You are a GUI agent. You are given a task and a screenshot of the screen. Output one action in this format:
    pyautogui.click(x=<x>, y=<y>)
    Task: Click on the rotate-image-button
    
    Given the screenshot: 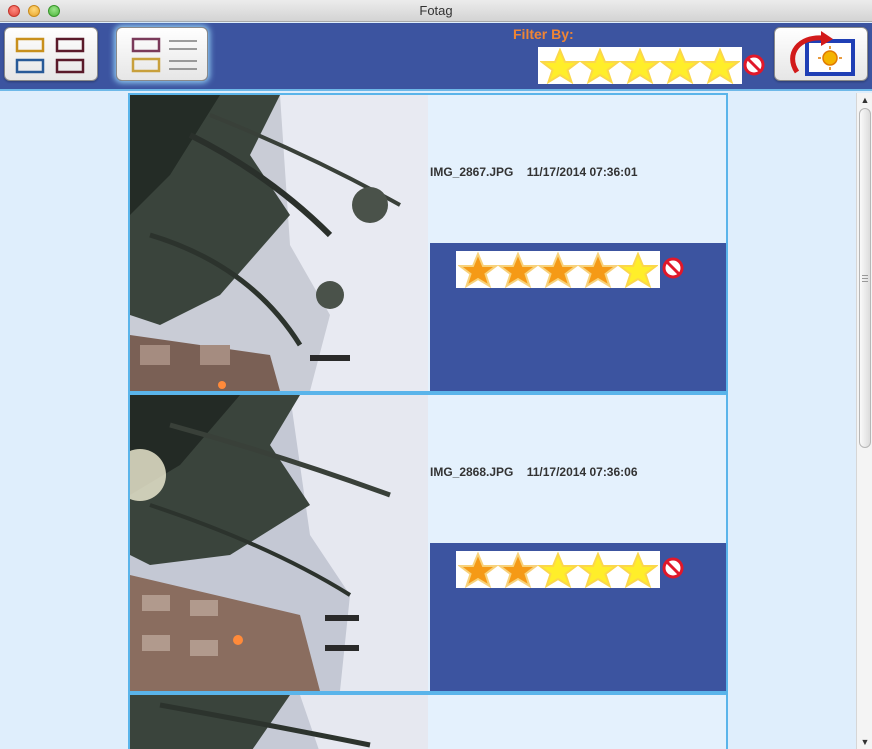 What is the action you would take?
    pyautogui.click(x=821, y=54)
    